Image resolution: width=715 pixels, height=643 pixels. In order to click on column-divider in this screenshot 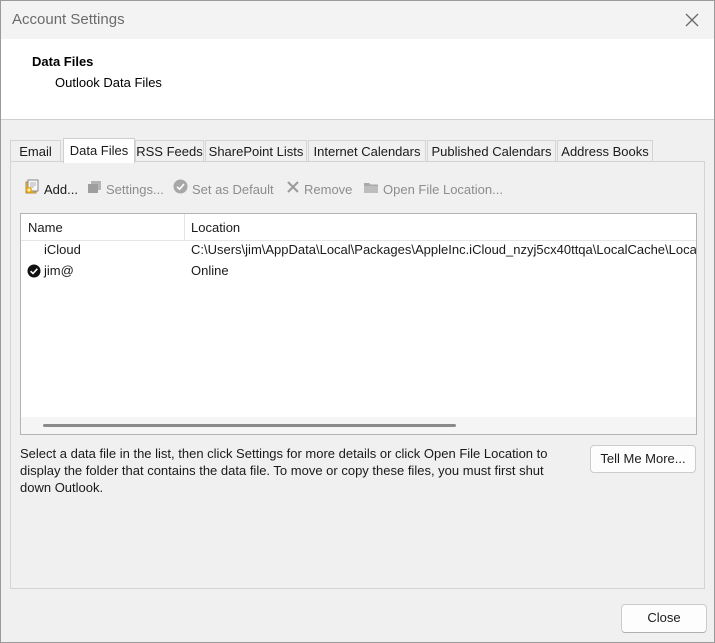, I will do `click(184, 227)`.